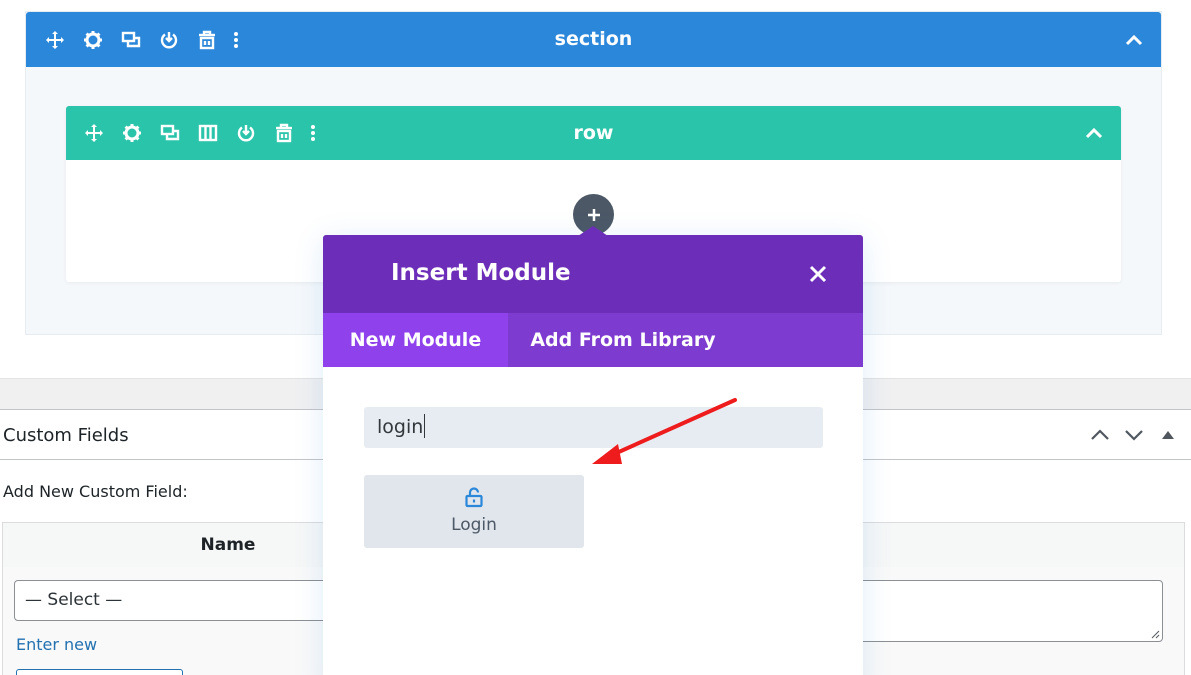 This screenshot has width=1191, height=675. What do you see at coordinates (66, 435) in the screenshot?
I see `custom-fields-title: Custom Fields` at bounding box center [66, 435].